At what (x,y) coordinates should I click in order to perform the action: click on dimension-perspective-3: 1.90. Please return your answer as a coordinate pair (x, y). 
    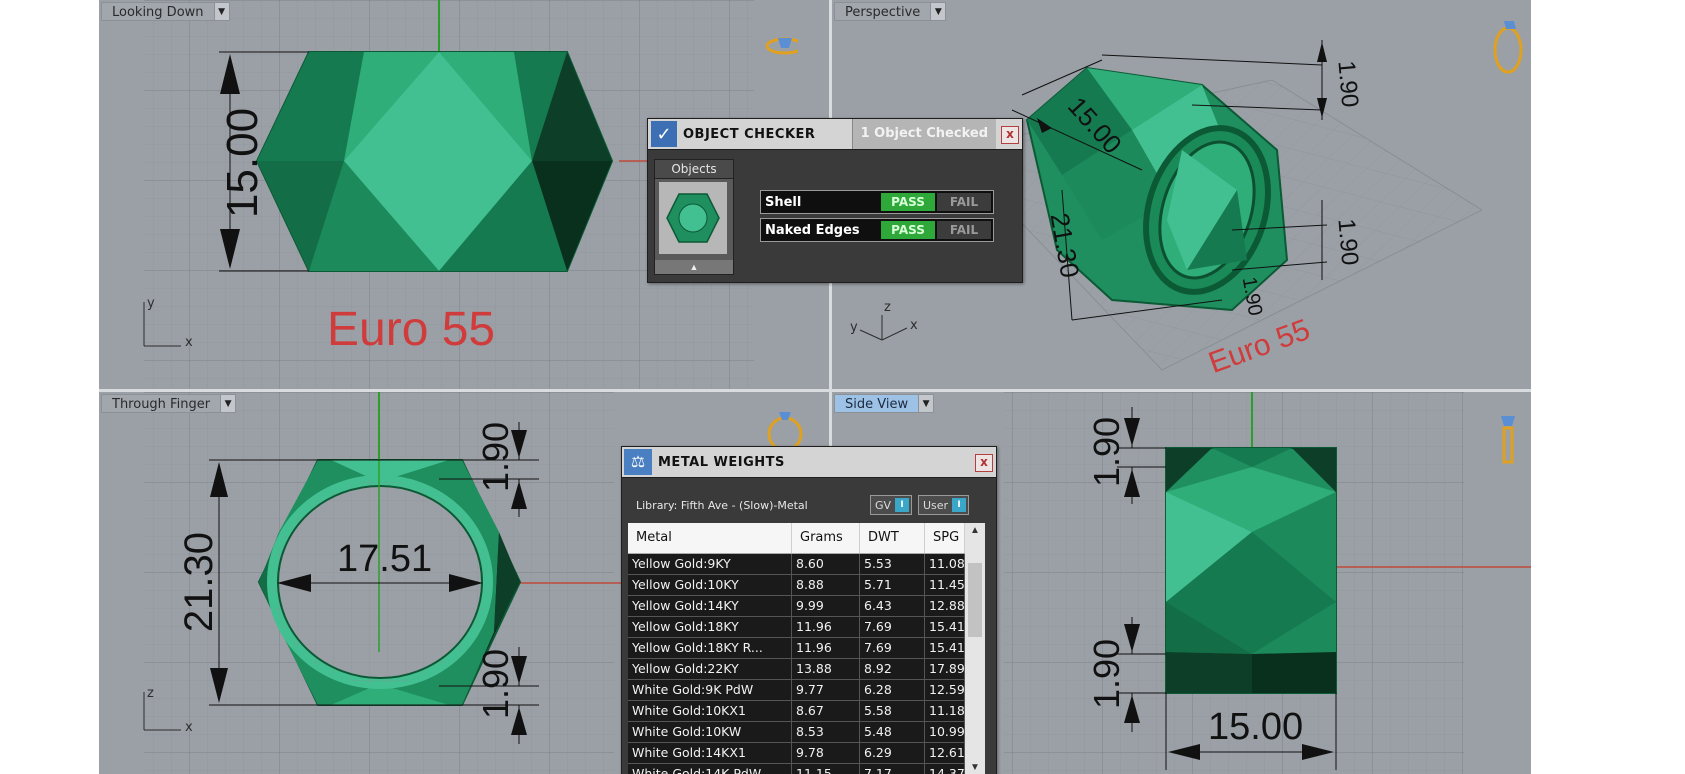
    Looking at the image, I should click on (1348, 84).